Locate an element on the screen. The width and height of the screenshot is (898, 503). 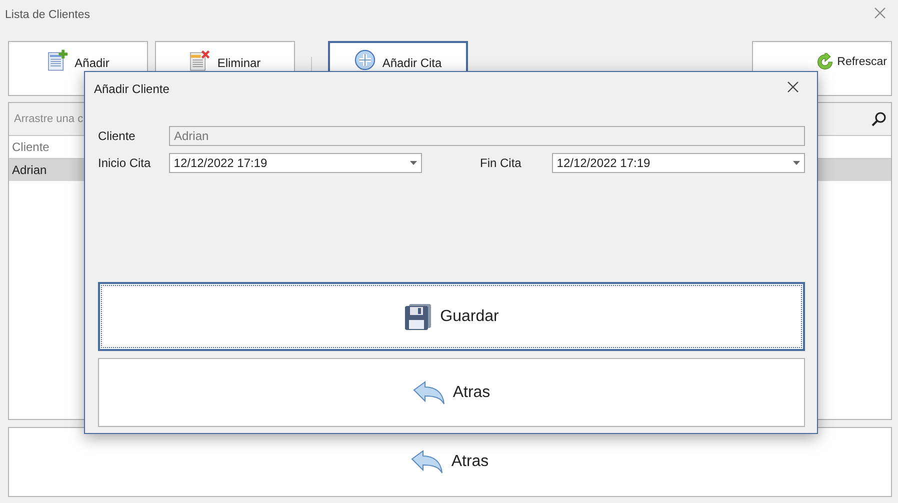
window-title: Lista de Clientes is located at coordinates (47, 15).